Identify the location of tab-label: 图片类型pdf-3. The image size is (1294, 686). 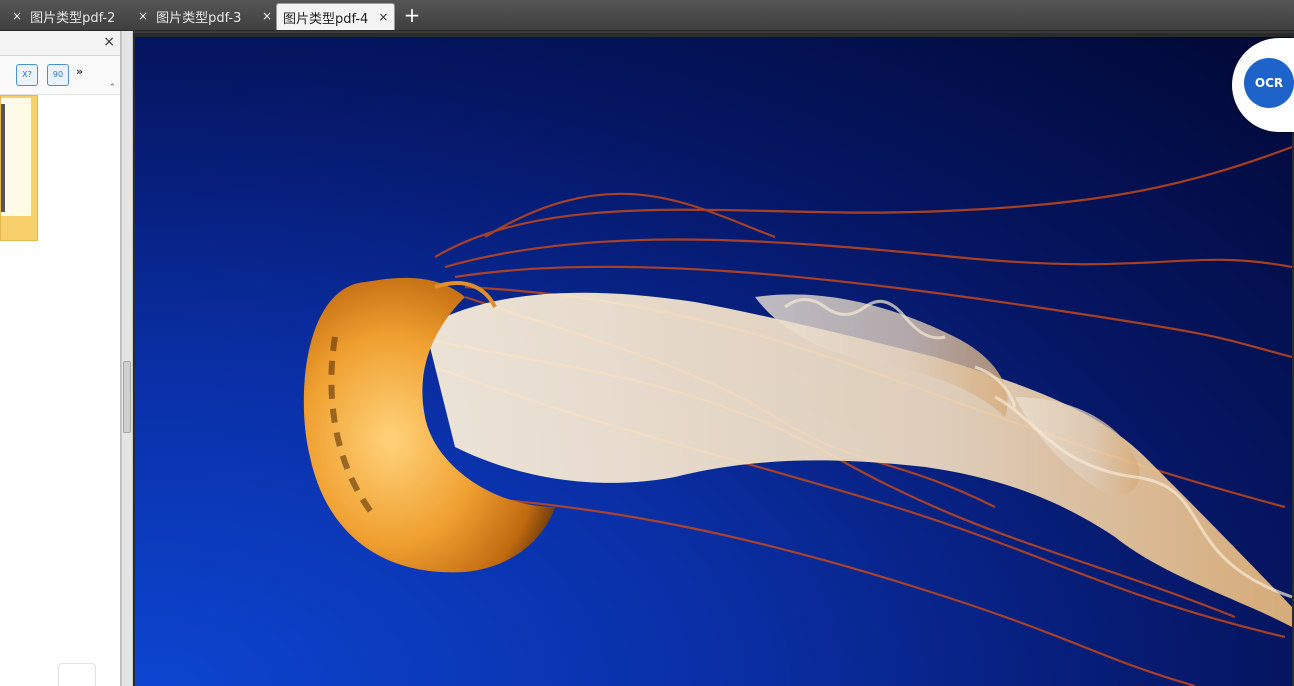
(199, 18).